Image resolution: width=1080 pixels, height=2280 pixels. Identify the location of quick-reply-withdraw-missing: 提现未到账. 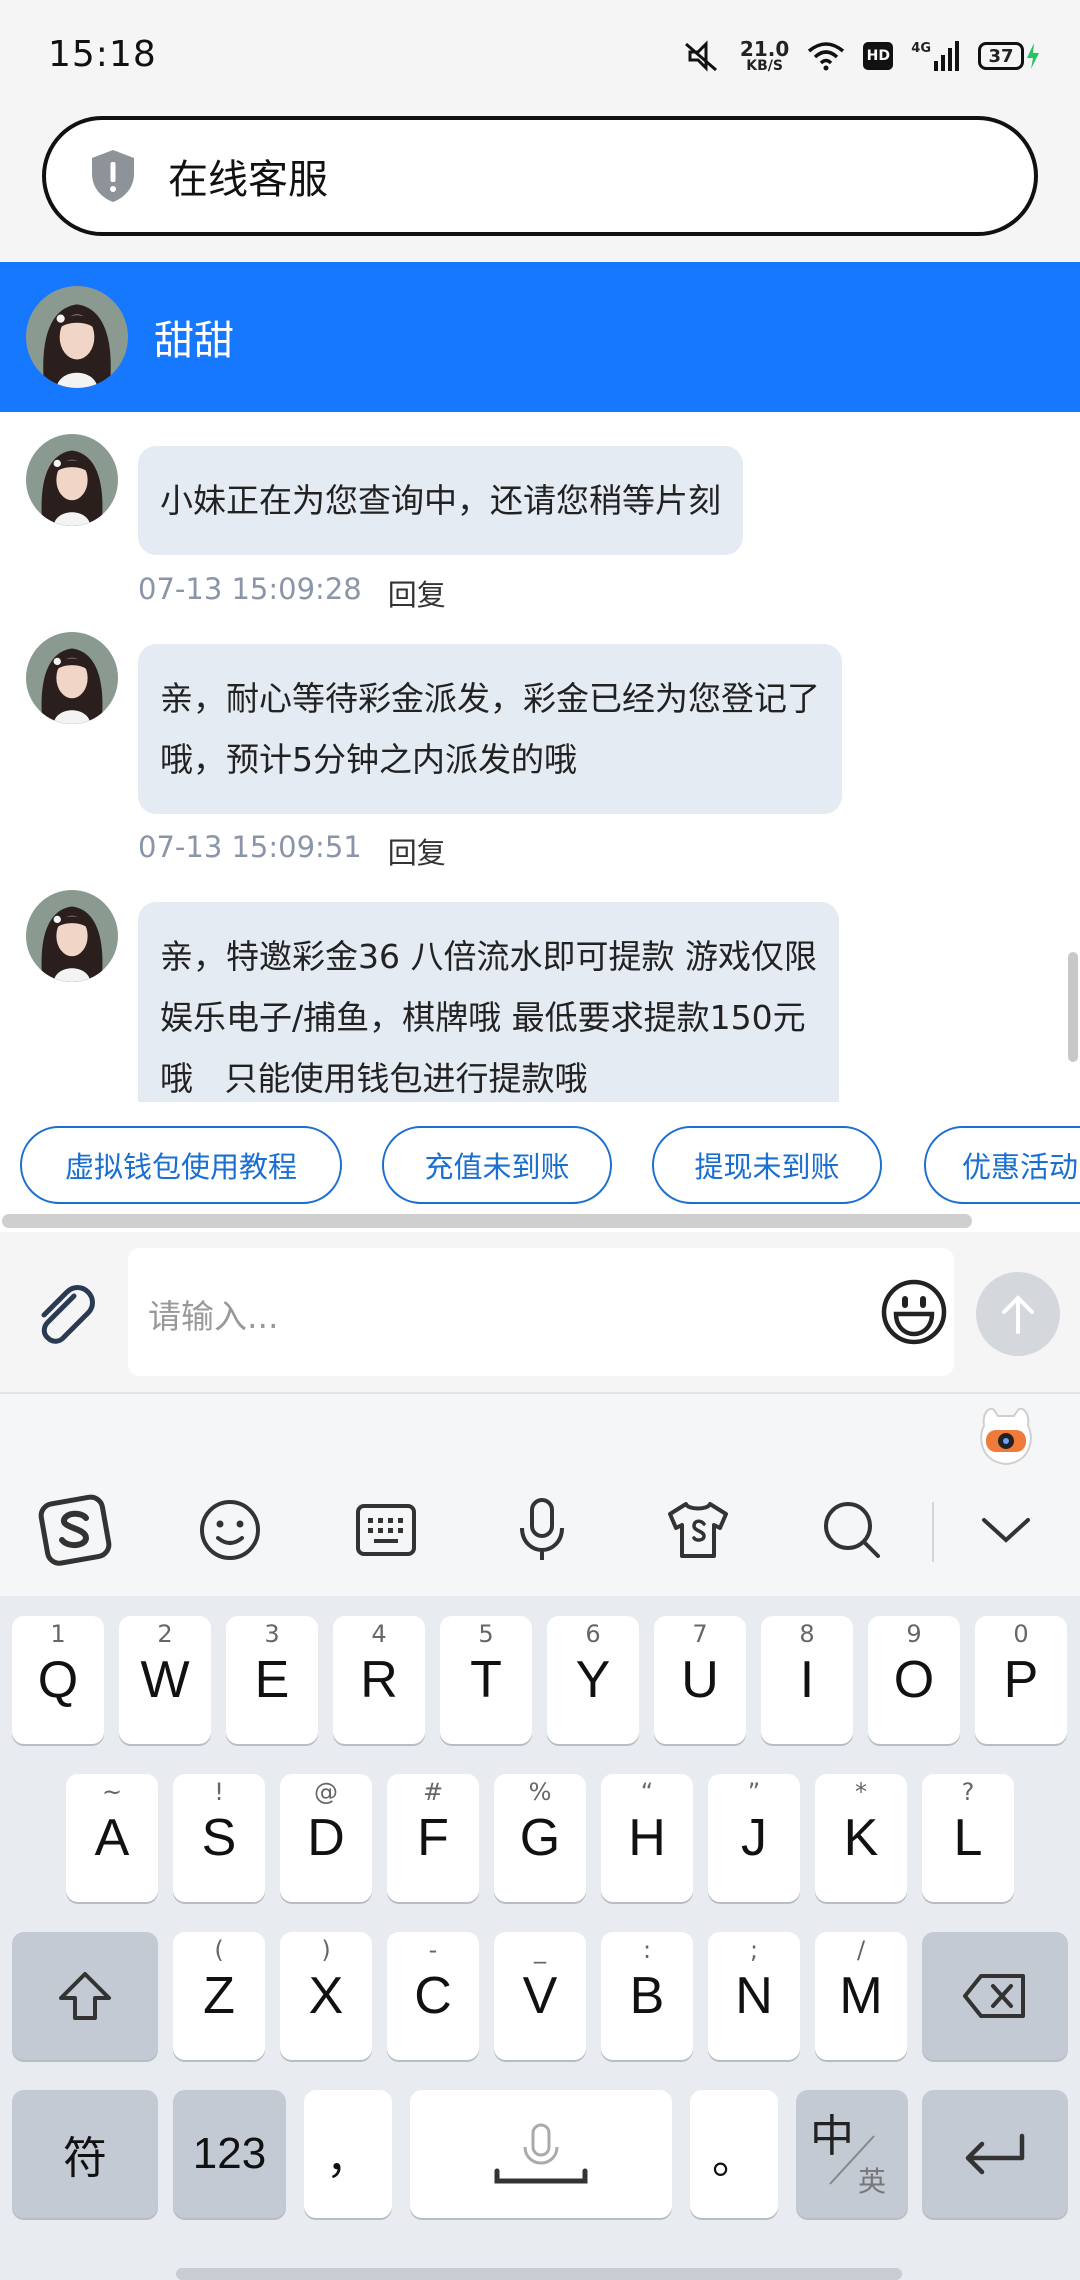
(767, 1165).